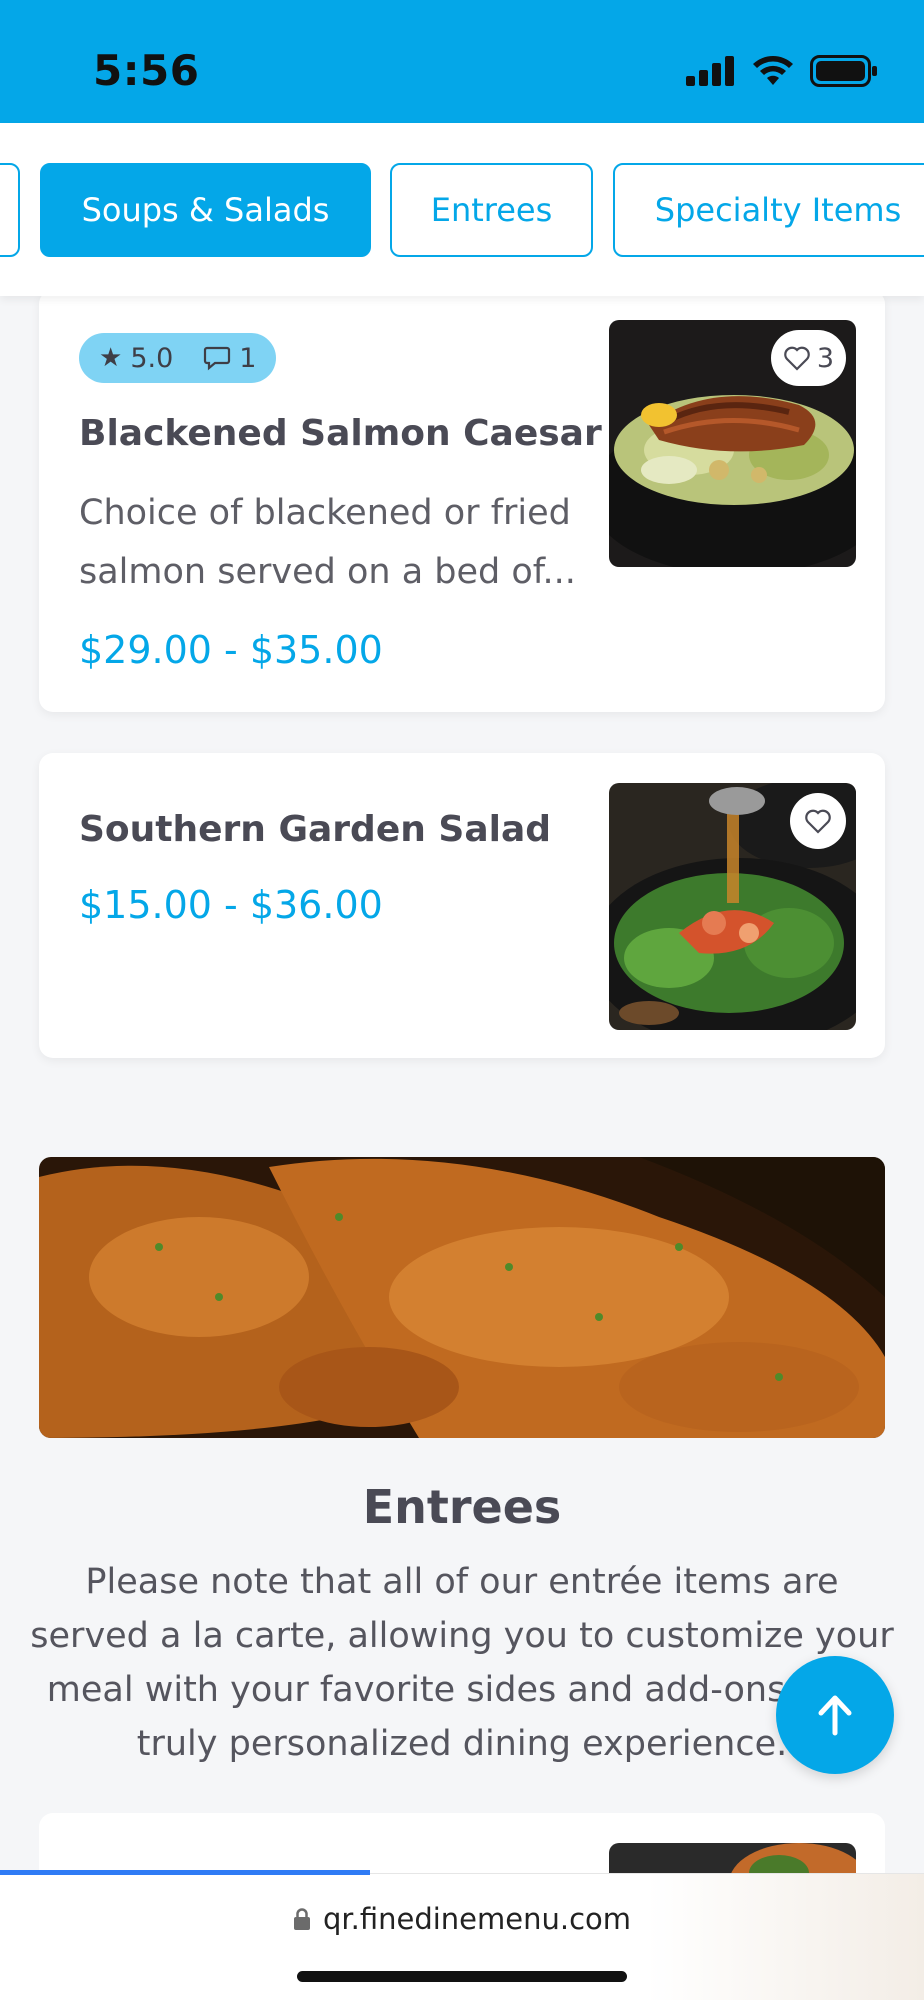 The image size is (924, 2000). Describe the element at coordinates (491, 210) in the screenshot. I see `tab-entrees: Entrees` at that location.